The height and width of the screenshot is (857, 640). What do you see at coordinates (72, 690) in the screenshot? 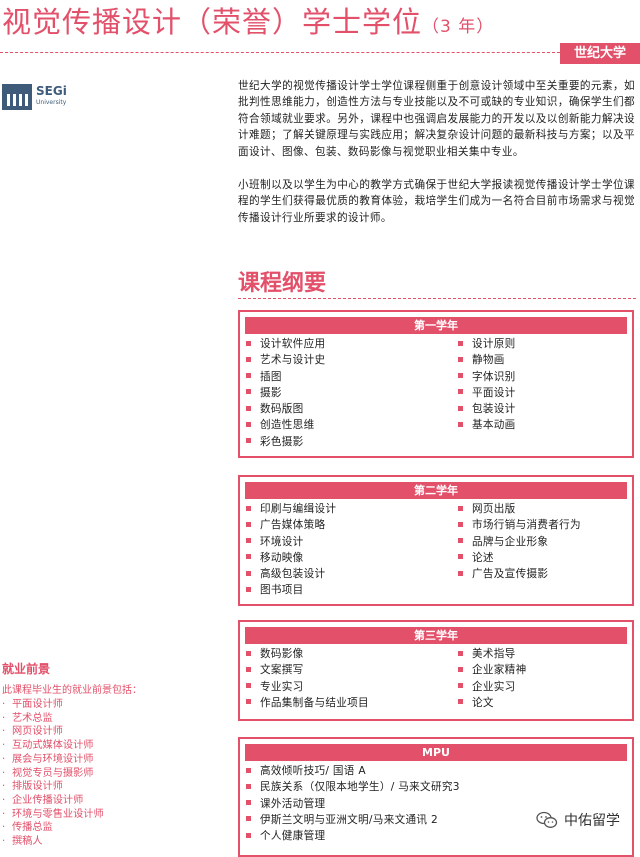
I see `career-intro: 此课程毕业生的就业前景包括：` at bounding box center [72, 690].